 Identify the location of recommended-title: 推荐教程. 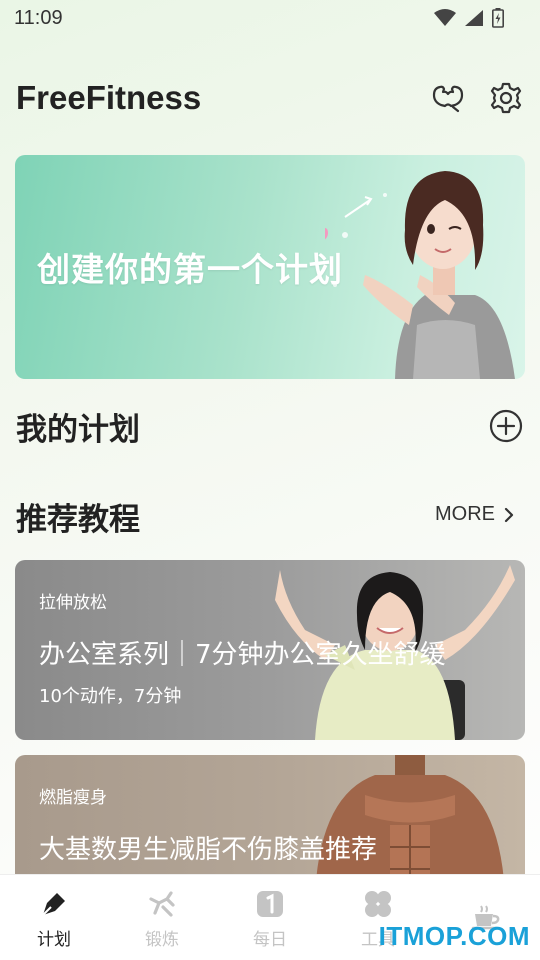
(78, 520).